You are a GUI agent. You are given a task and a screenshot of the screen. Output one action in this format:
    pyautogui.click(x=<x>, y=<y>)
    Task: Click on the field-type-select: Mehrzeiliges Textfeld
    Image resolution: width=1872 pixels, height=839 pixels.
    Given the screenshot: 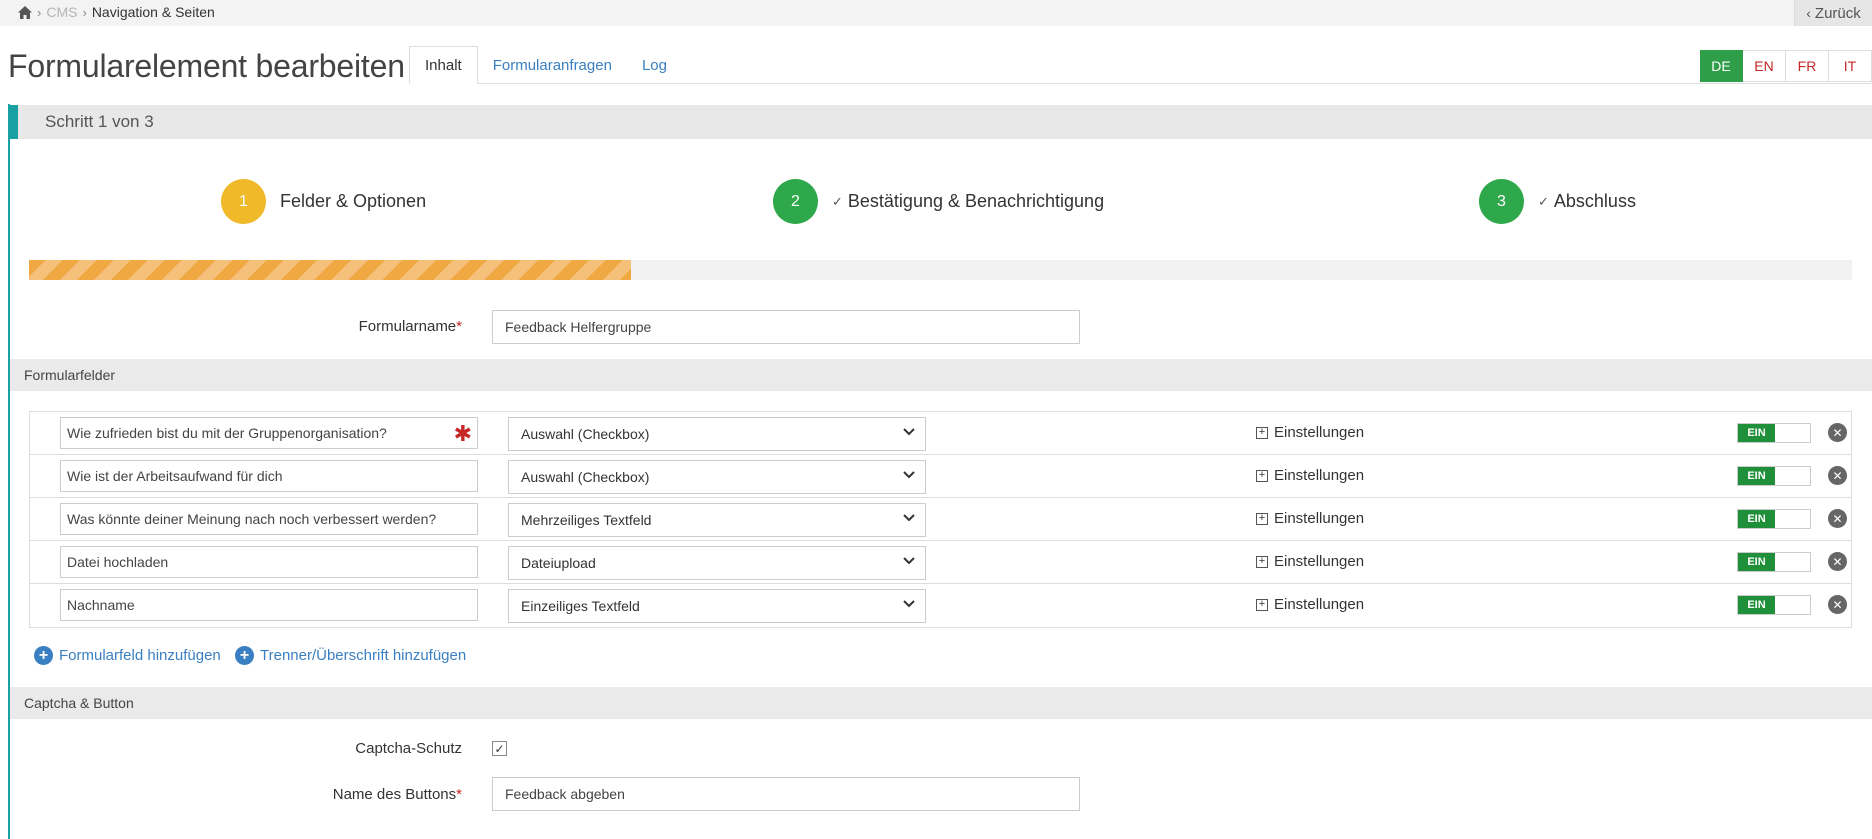 What is the action you would take?
    pyautogui.click(x=717, y=520)
    